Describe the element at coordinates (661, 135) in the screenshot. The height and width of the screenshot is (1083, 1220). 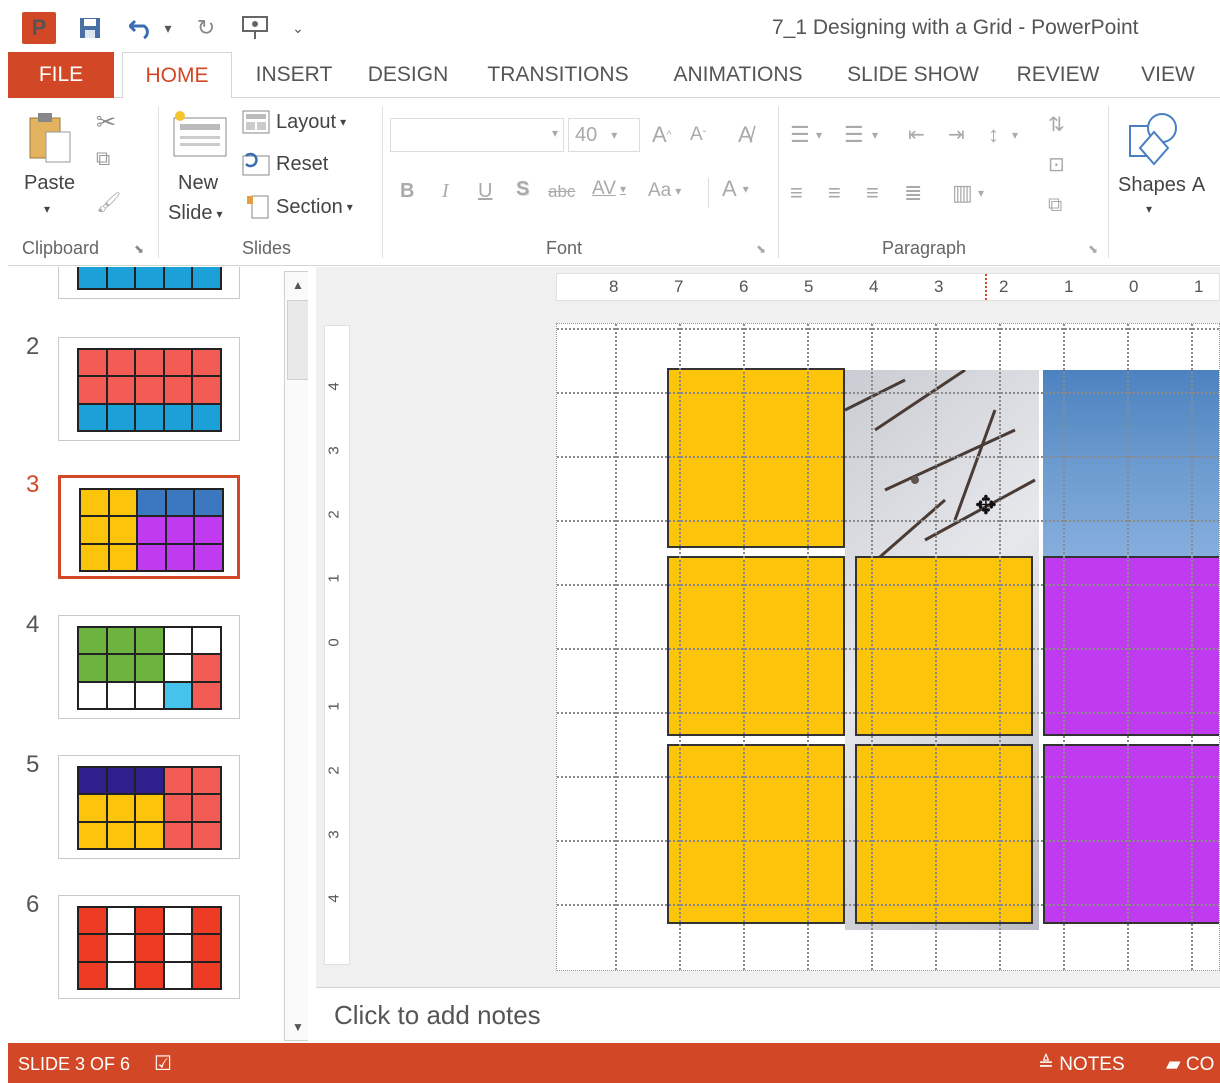
I see `grow-font-button: A ^` at that location.